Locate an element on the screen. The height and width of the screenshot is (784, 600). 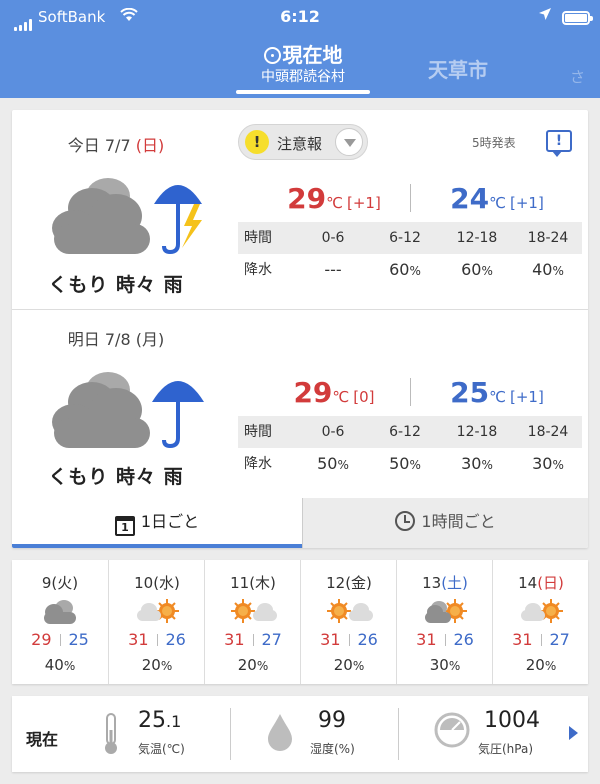
calendar-icon: 1 is located at coordinates (124, 526).